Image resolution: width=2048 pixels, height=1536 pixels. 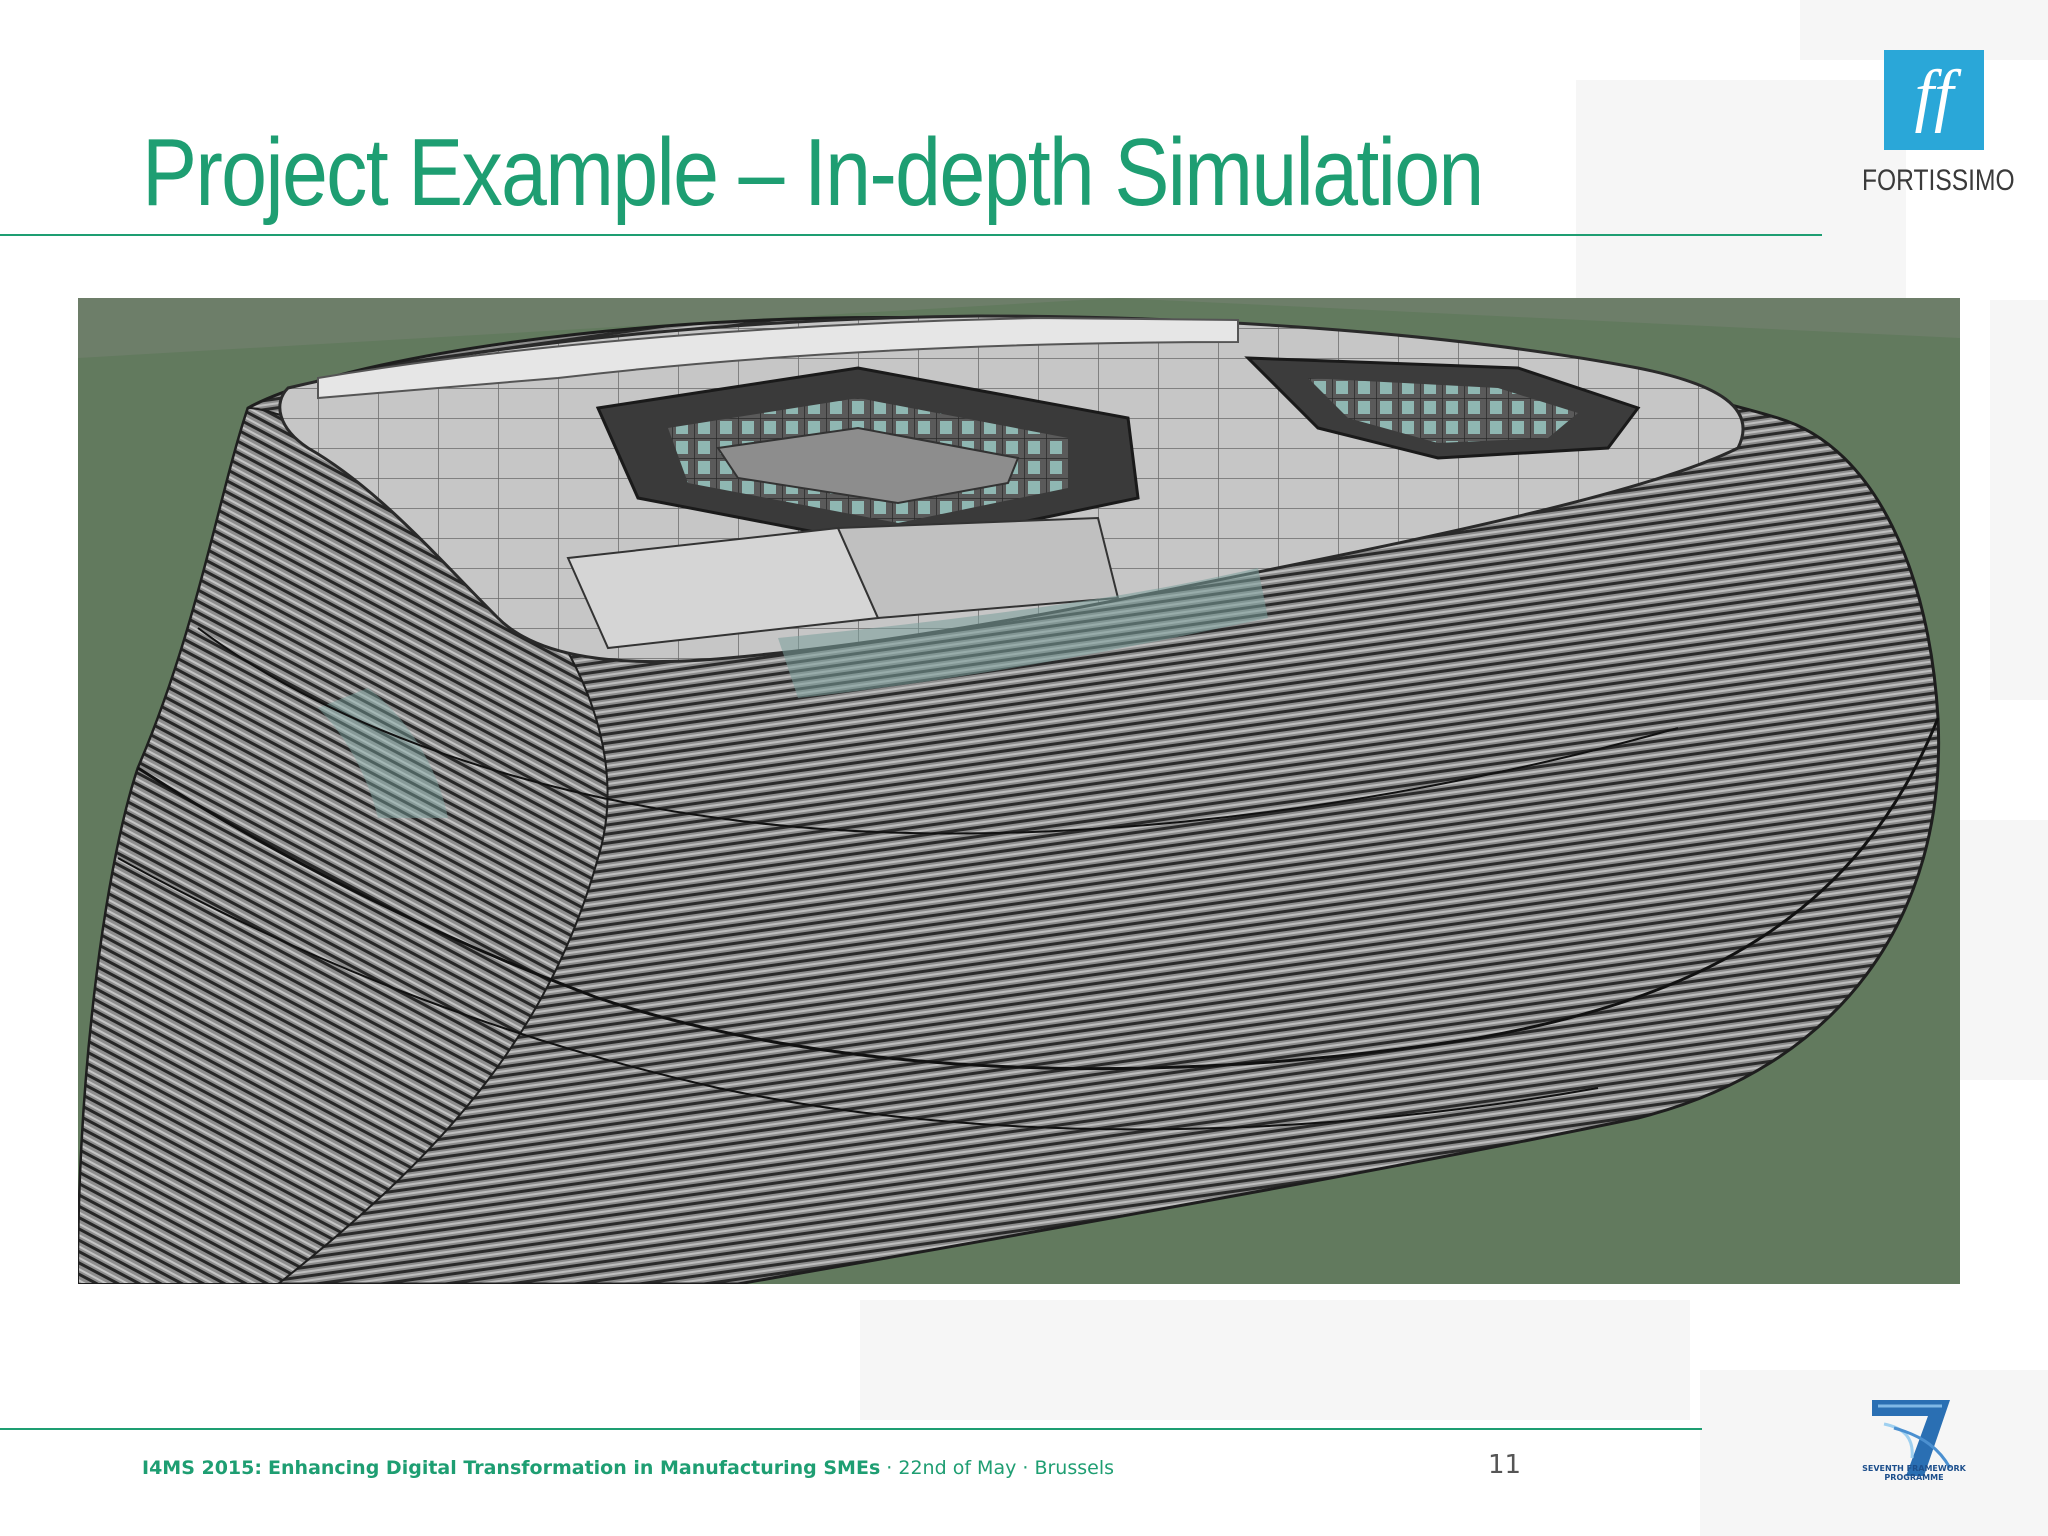 I want to click on fp7-line2: PROGRAMME, so click(x=1914, y=1477).